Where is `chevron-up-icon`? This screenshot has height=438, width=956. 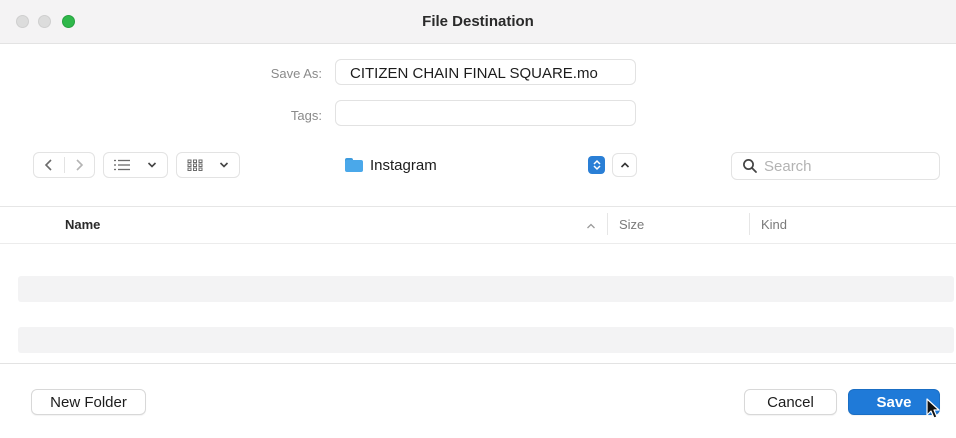 chevron-up-icon is located at coordinates (624, 165).